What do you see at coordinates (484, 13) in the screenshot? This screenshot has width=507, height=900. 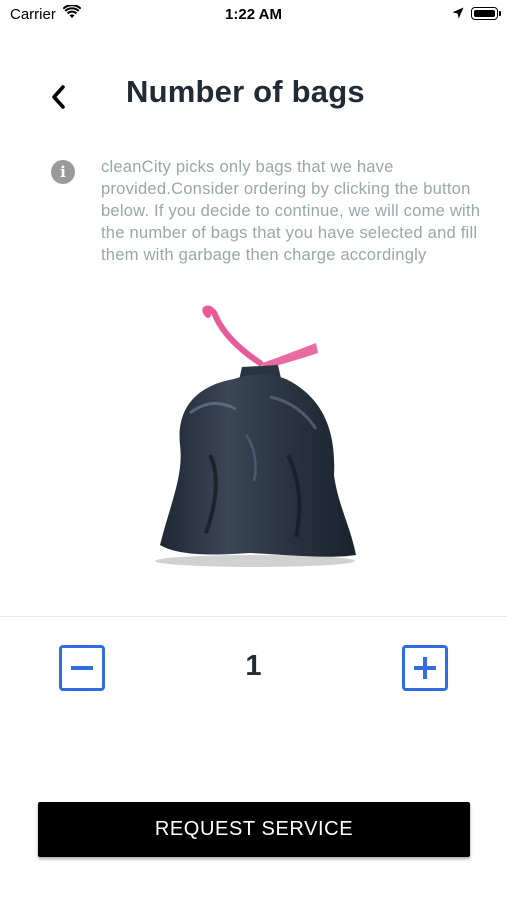 I see `battery-icon` at bounding box center [484, 13].